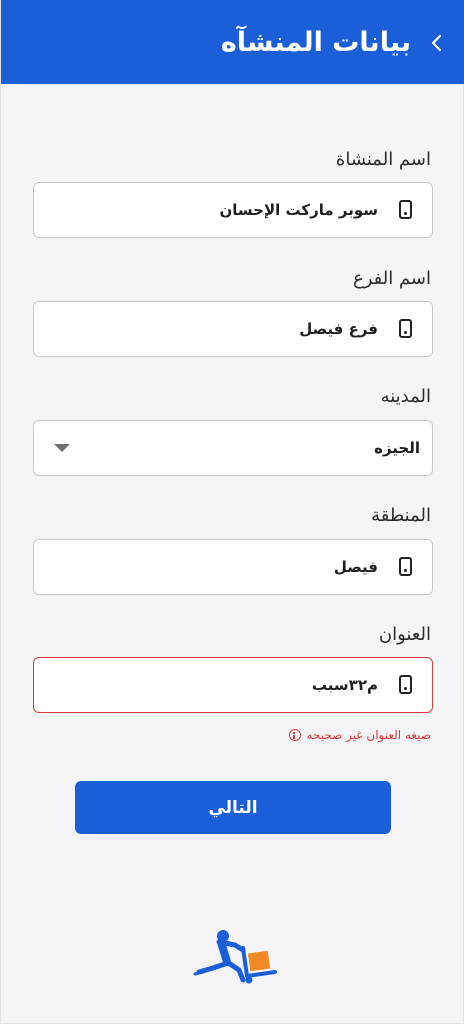 The image size is (464, 1024). Describe the element at coordinates (233, 448) in the screenshot. I see `city-select: الجيزه` at that location.